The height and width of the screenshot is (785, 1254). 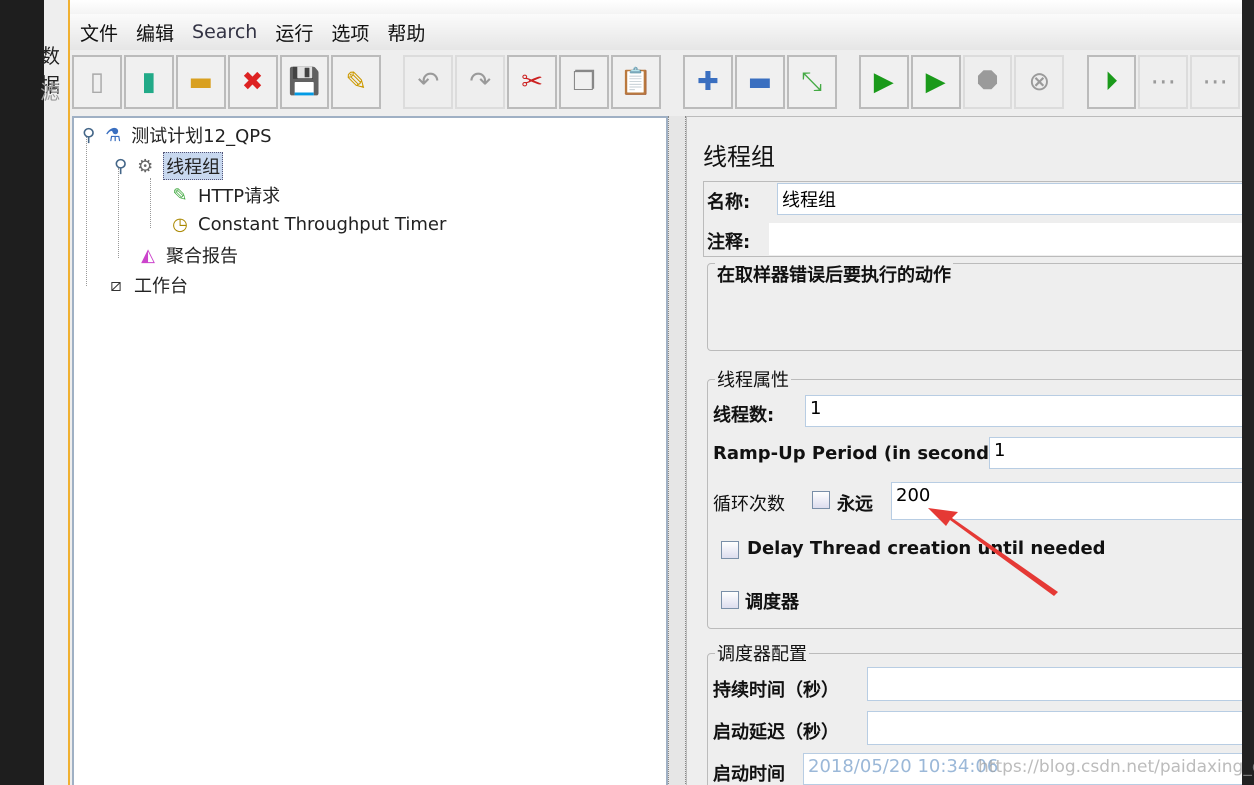 I want to click on split-pane-divider, so click(x=677, y=450).